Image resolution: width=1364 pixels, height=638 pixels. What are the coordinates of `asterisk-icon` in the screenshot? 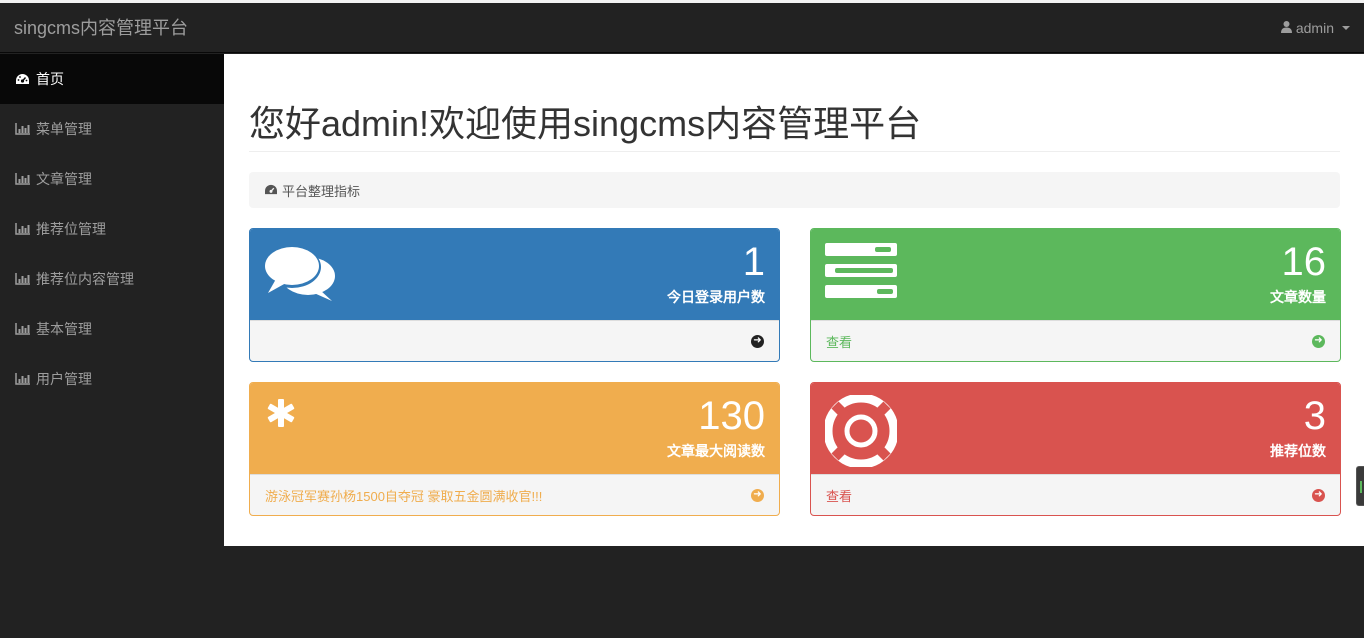 It's located at (281, 415).